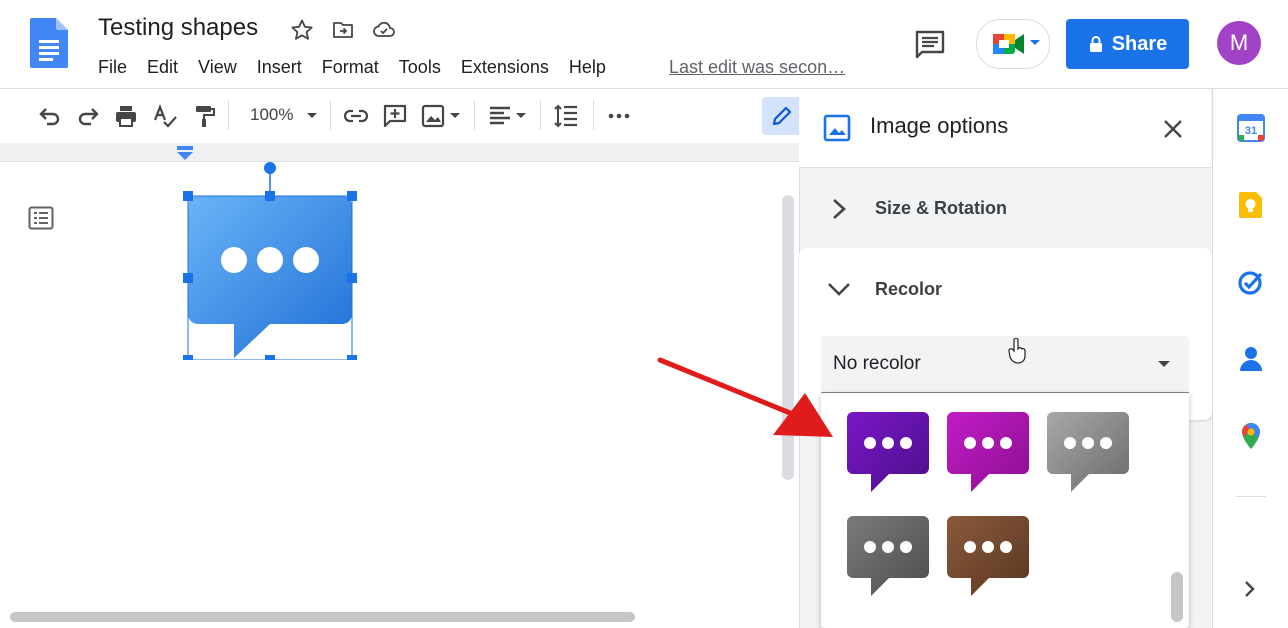 This screenshot has width=1288, height=628. I want to click on recolor-option-purple, so click(888, 453).